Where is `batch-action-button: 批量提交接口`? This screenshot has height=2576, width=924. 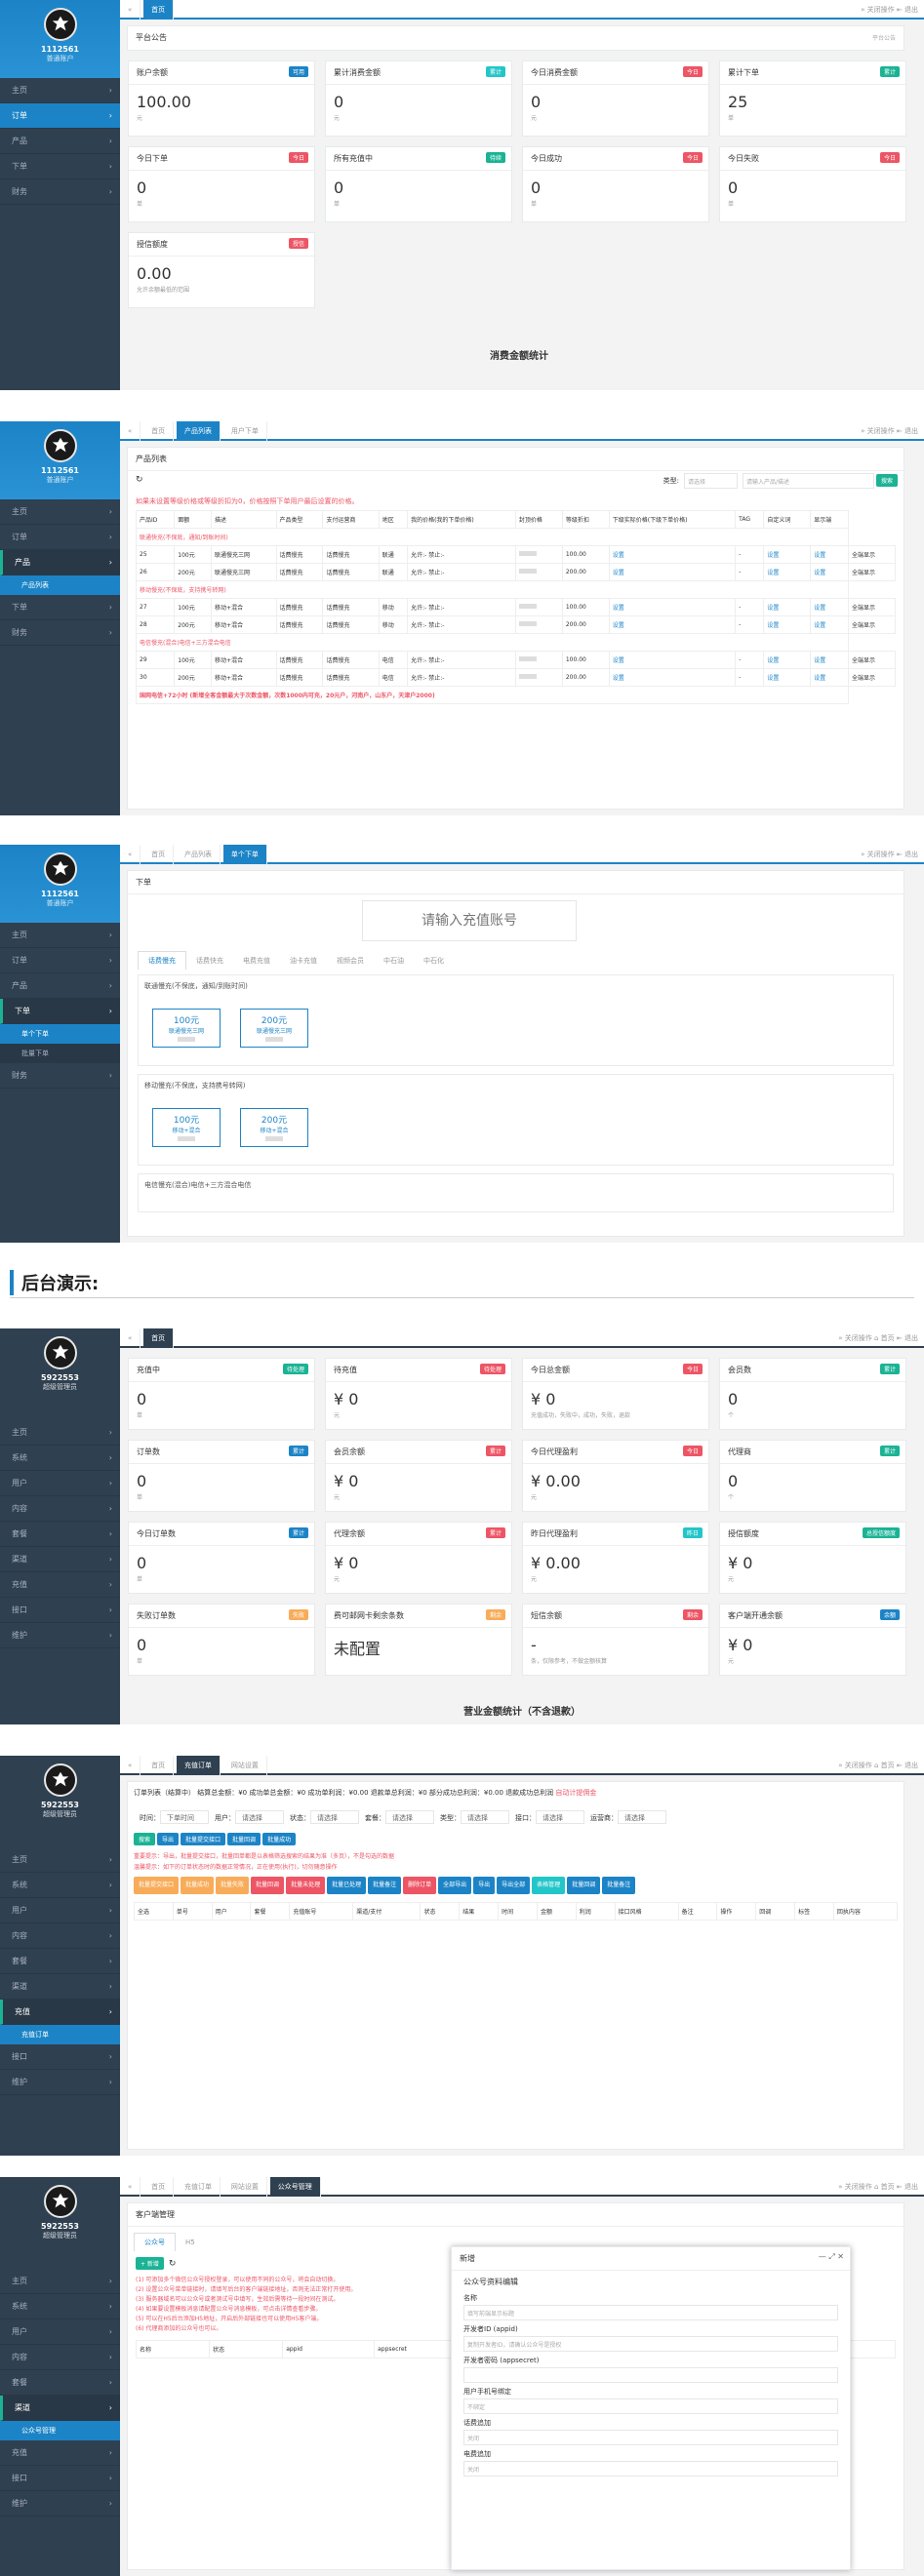 batch-action-button: 批量提交接口 is located at coordinates (157, 1885).